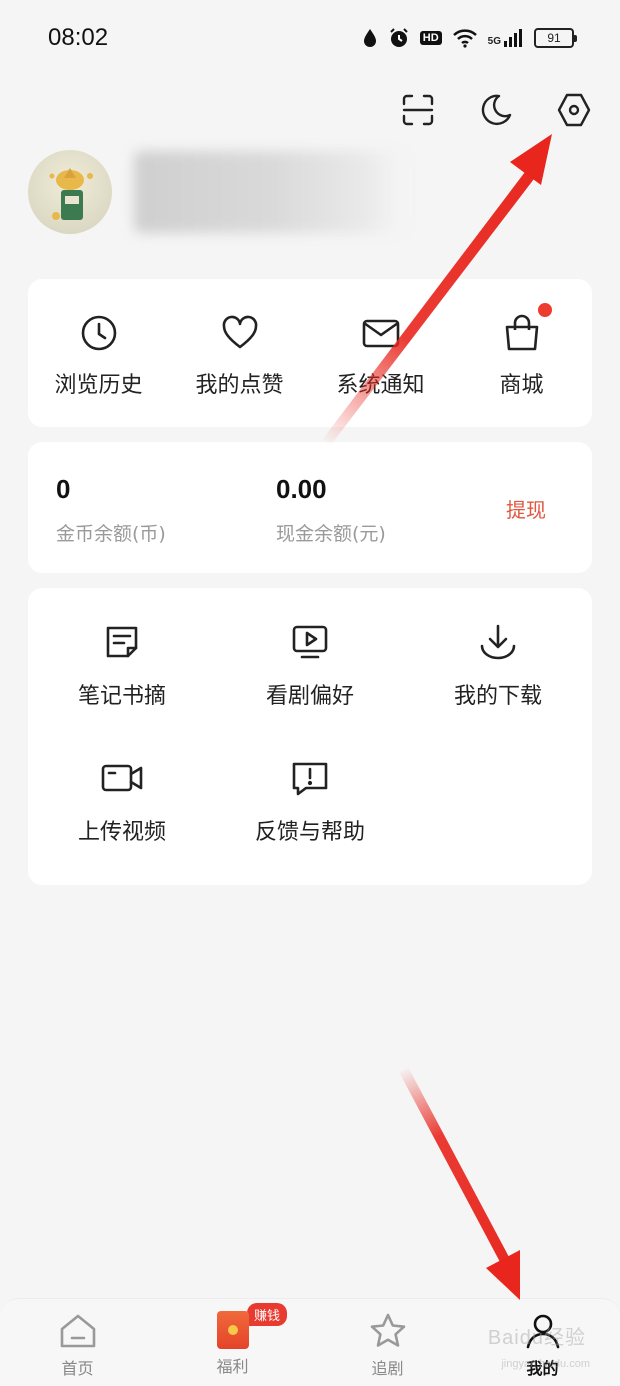 This screenshot has height=1386, width=620. I want to click on nav-following: 追剧, so click(387, 1342).